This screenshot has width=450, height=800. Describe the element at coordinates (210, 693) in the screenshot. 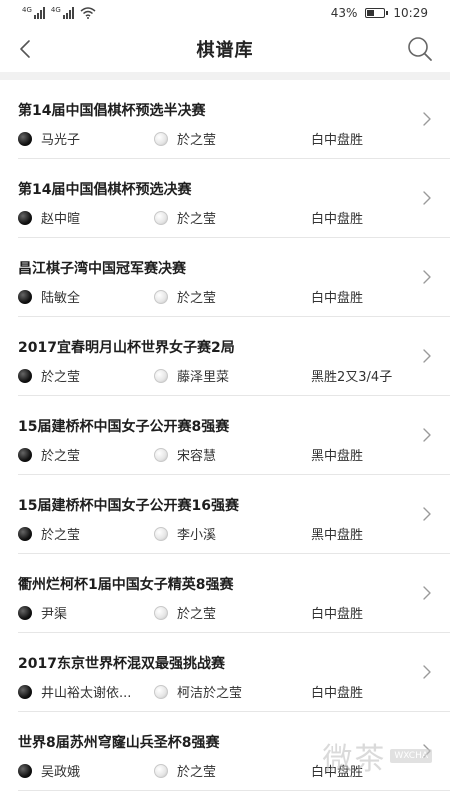

I see `white-player-name: 柯洁於之莹` at that location.